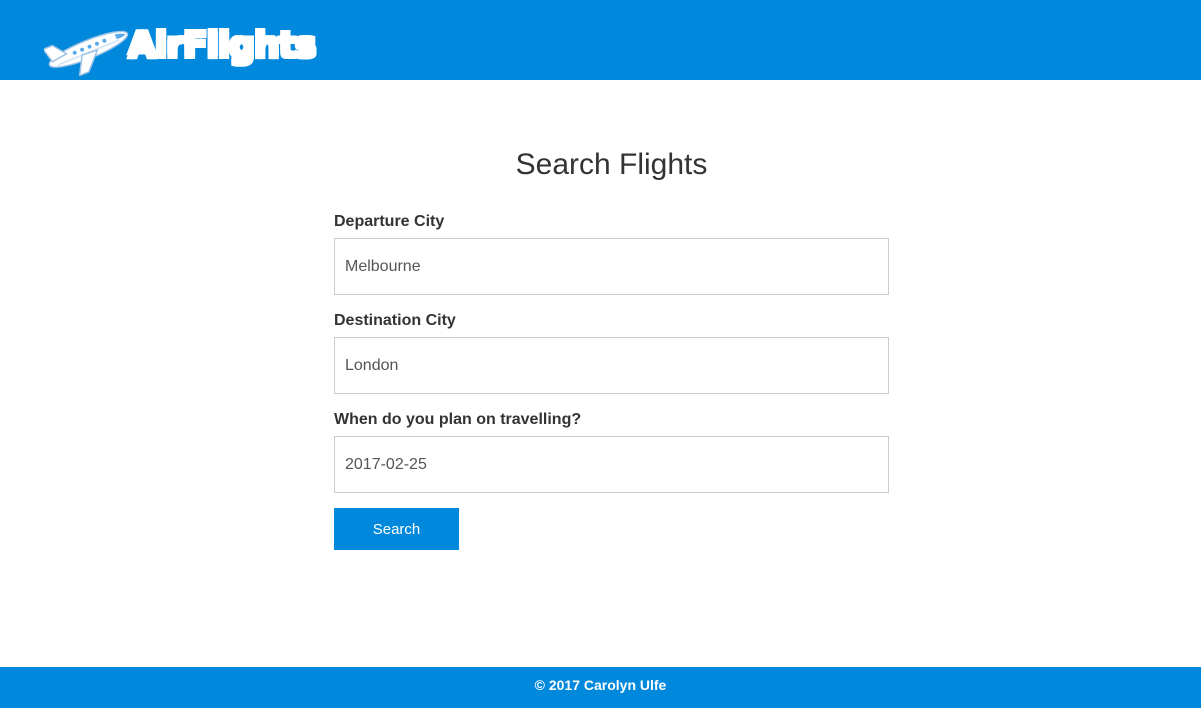  I want to click on search-button: Search, so click(396, 529).